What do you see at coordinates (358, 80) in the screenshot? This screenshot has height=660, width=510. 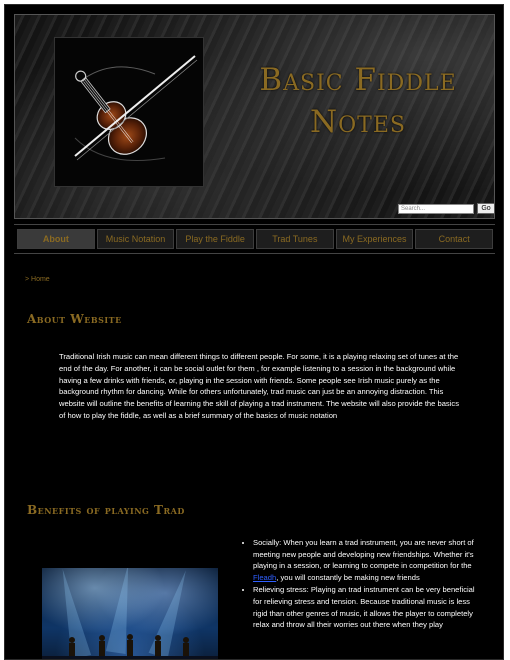 I see `site-title-line1: Basic Fiddle` at bounding box center [358, 80].